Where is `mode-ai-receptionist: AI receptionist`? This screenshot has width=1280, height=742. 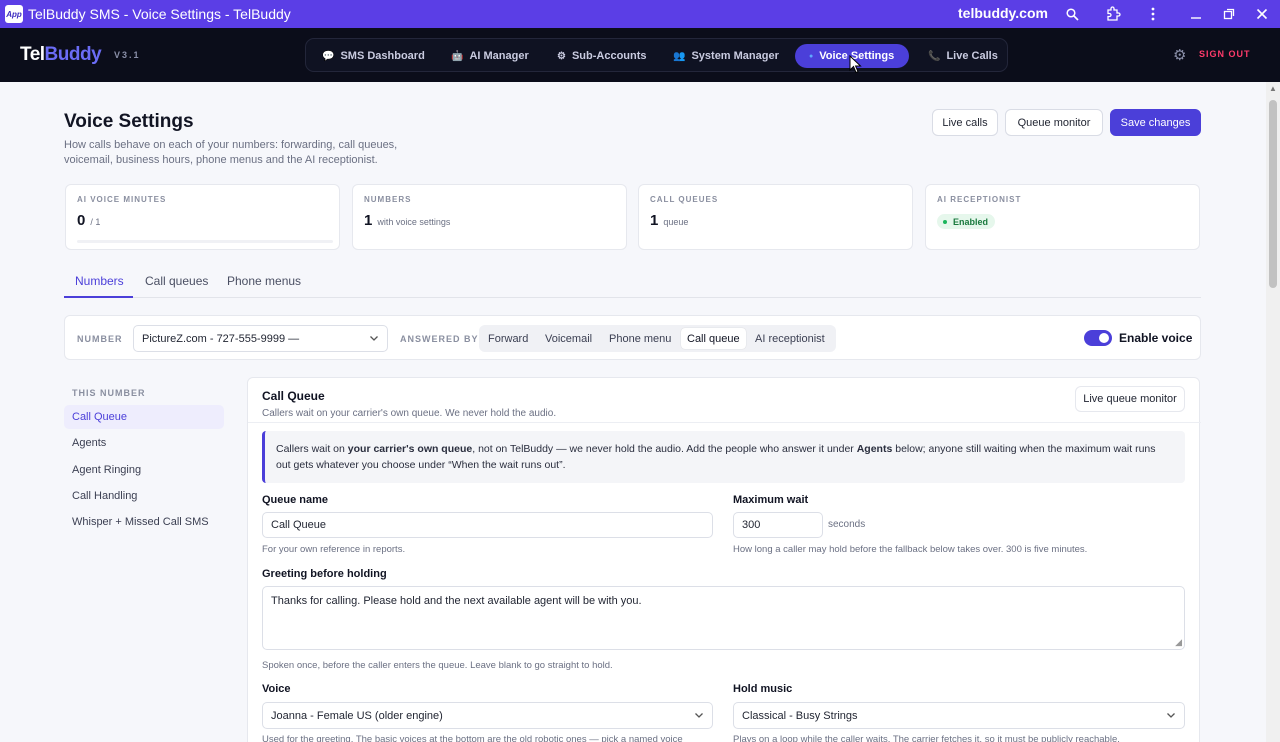
mode-ai-receptionist: AI receptionist is located at coordinates (790, 338).